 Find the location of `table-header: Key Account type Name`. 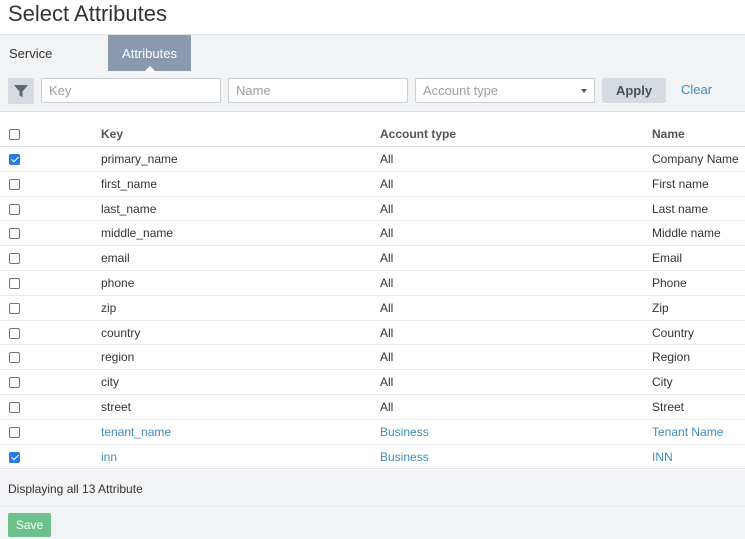

table-header: Key Account type Name is located at coordinates (372, 134).